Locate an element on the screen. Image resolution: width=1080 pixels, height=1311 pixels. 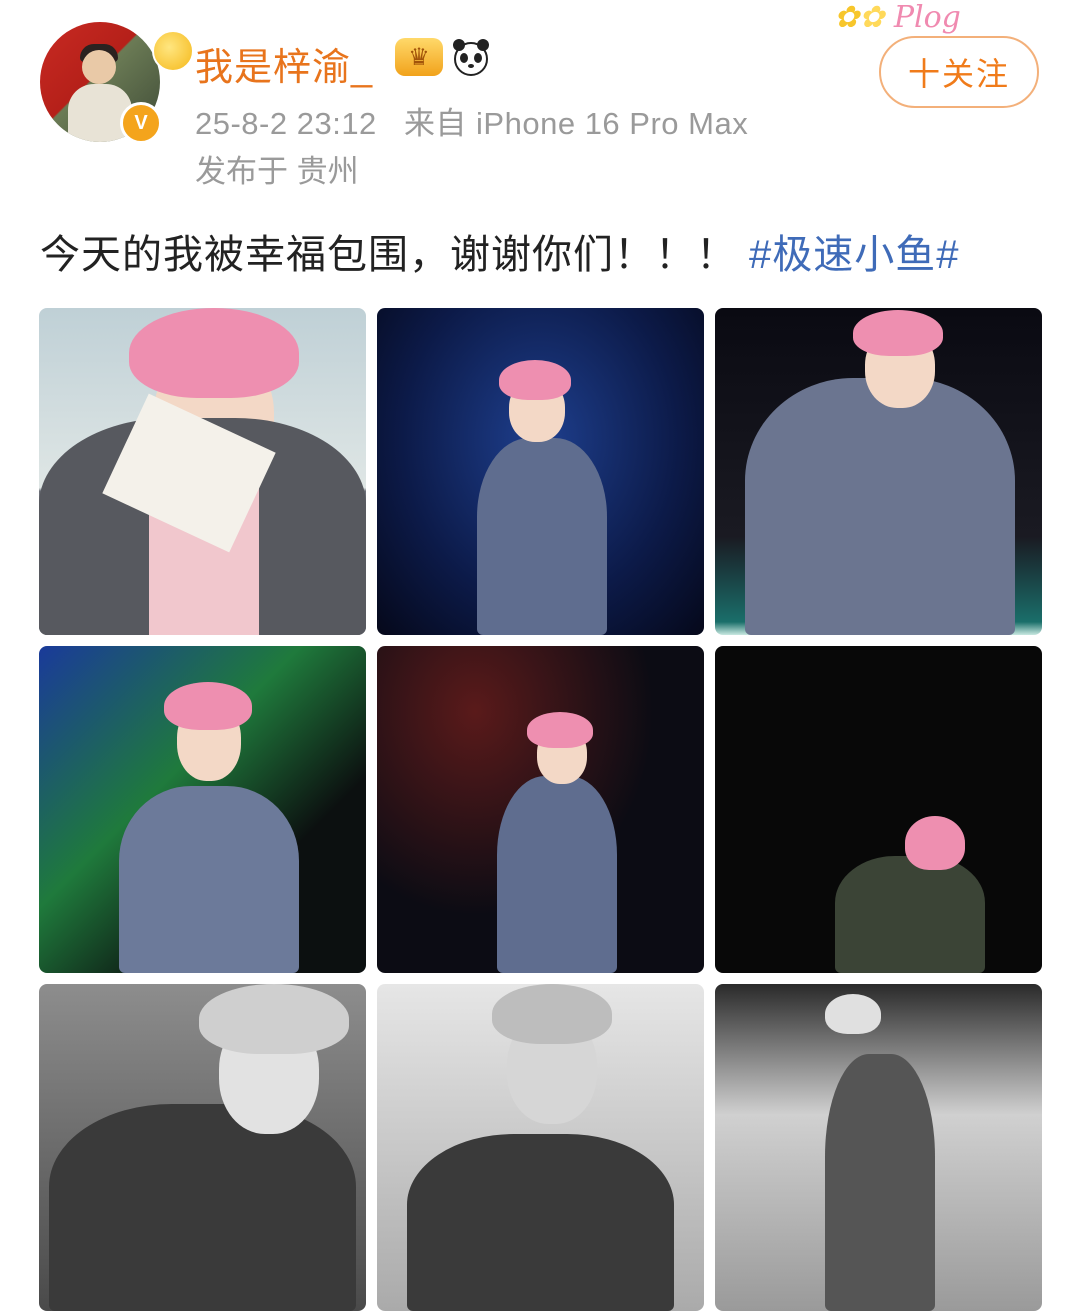
post-date: 25-8-2 23:12 is located at coordinates (286, 123).